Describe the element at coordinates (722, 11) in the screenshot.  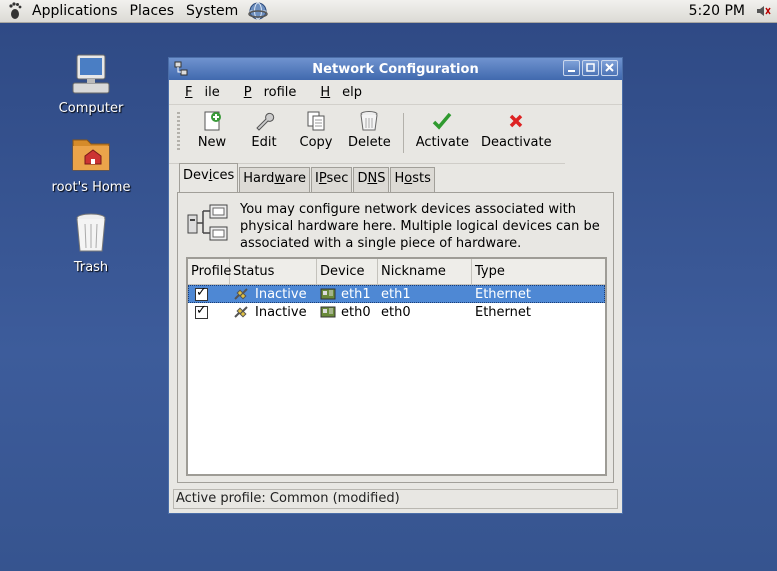
I see `clock: 5:20 PM` at that location.